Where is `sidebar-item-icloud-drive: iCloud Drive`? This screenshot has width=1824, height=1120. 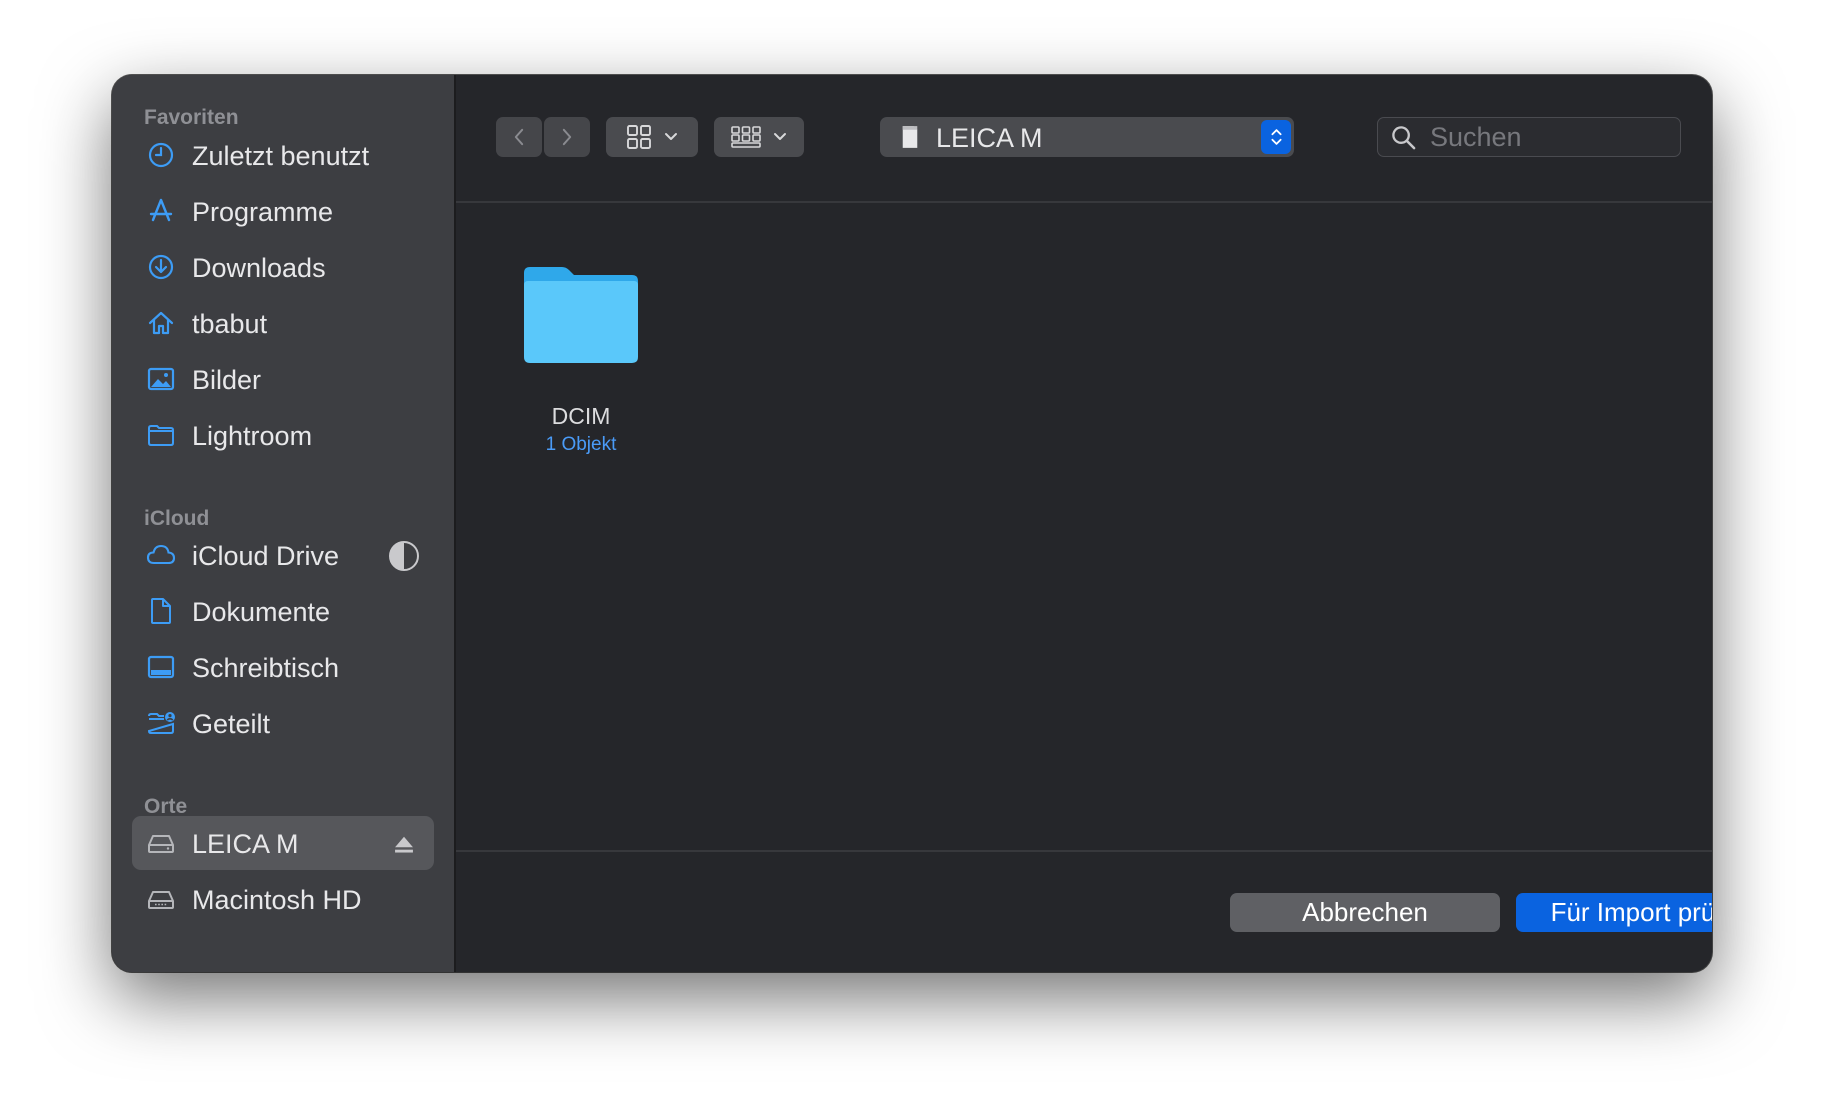
sidebar-item-icloud-drive: iCloud Drive is located at coordinates (283, 555).